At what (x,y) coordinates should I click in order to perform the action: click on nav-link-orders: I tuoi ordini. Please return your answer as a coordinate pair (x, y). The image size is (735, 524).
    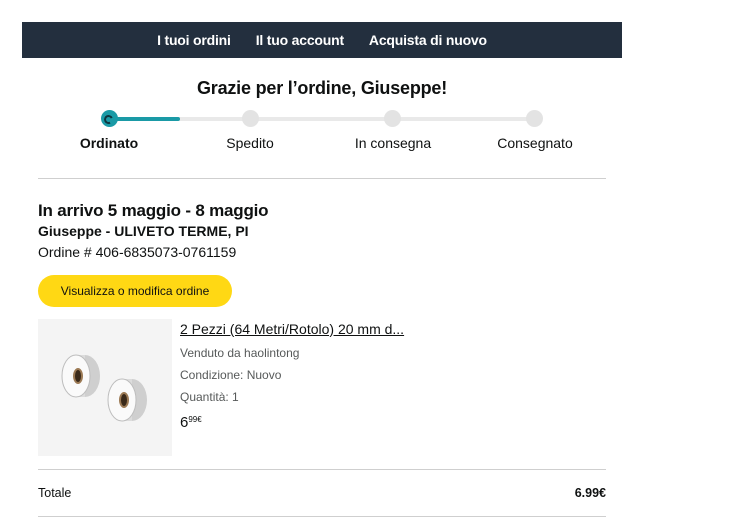
    Looking at the image, I should click on (194, 40).